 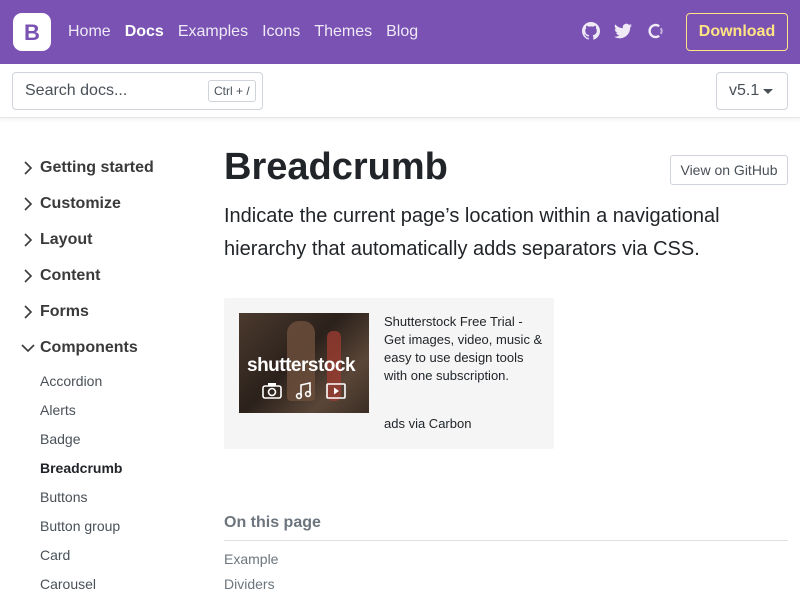 I want to click on sidebar-section-getting-started: Getting started, so click(x=110, y=168).